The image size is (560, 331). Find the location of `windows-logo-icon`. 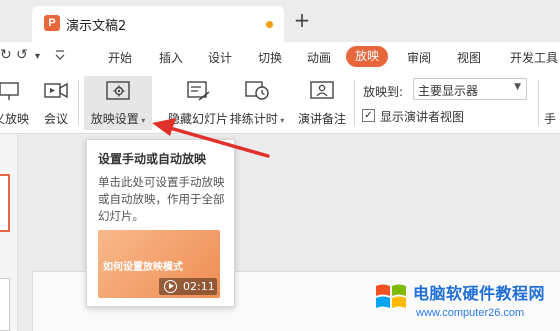

windows-logo-icon is located at coordinates (391, 296).